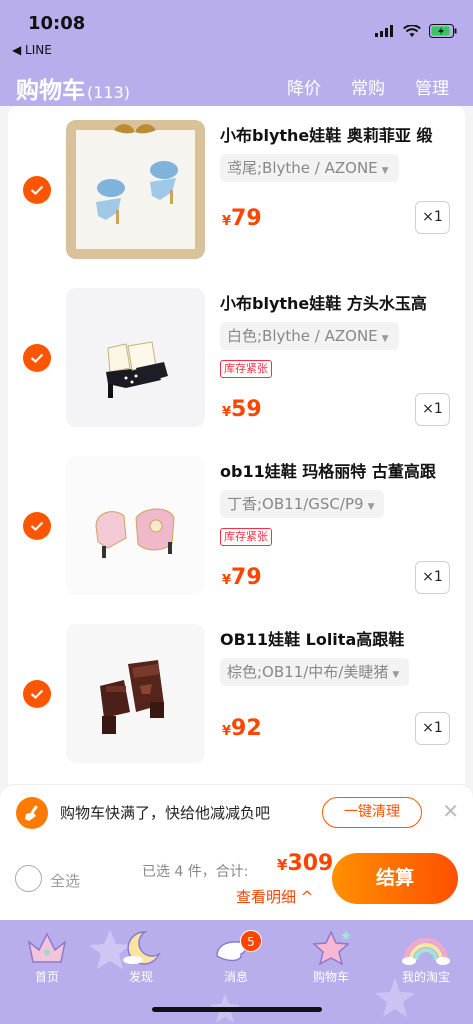 The width and height of the screenshot is (473, 1024). I want to click on tab-label: 首页, so click(46, 977).